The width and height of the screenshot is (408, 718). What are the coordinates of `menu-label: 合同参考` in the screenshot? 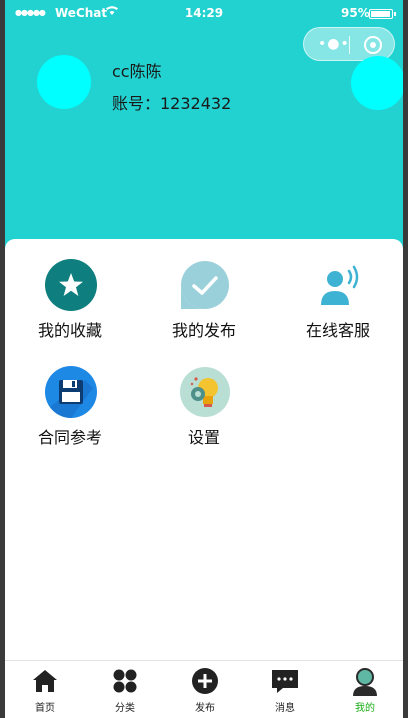 It's located at (69, 437).